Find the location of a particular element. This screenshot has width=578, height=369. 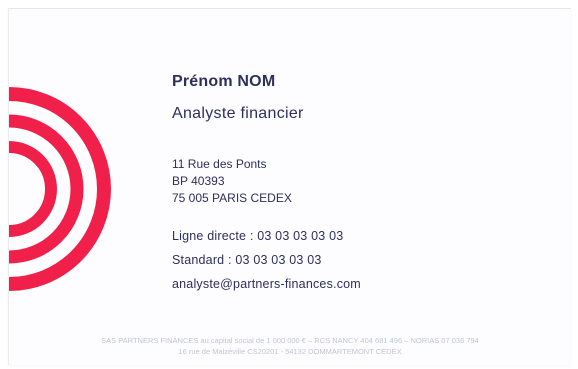

person-name: Prénom NOM is located at coordinates (224, 81).